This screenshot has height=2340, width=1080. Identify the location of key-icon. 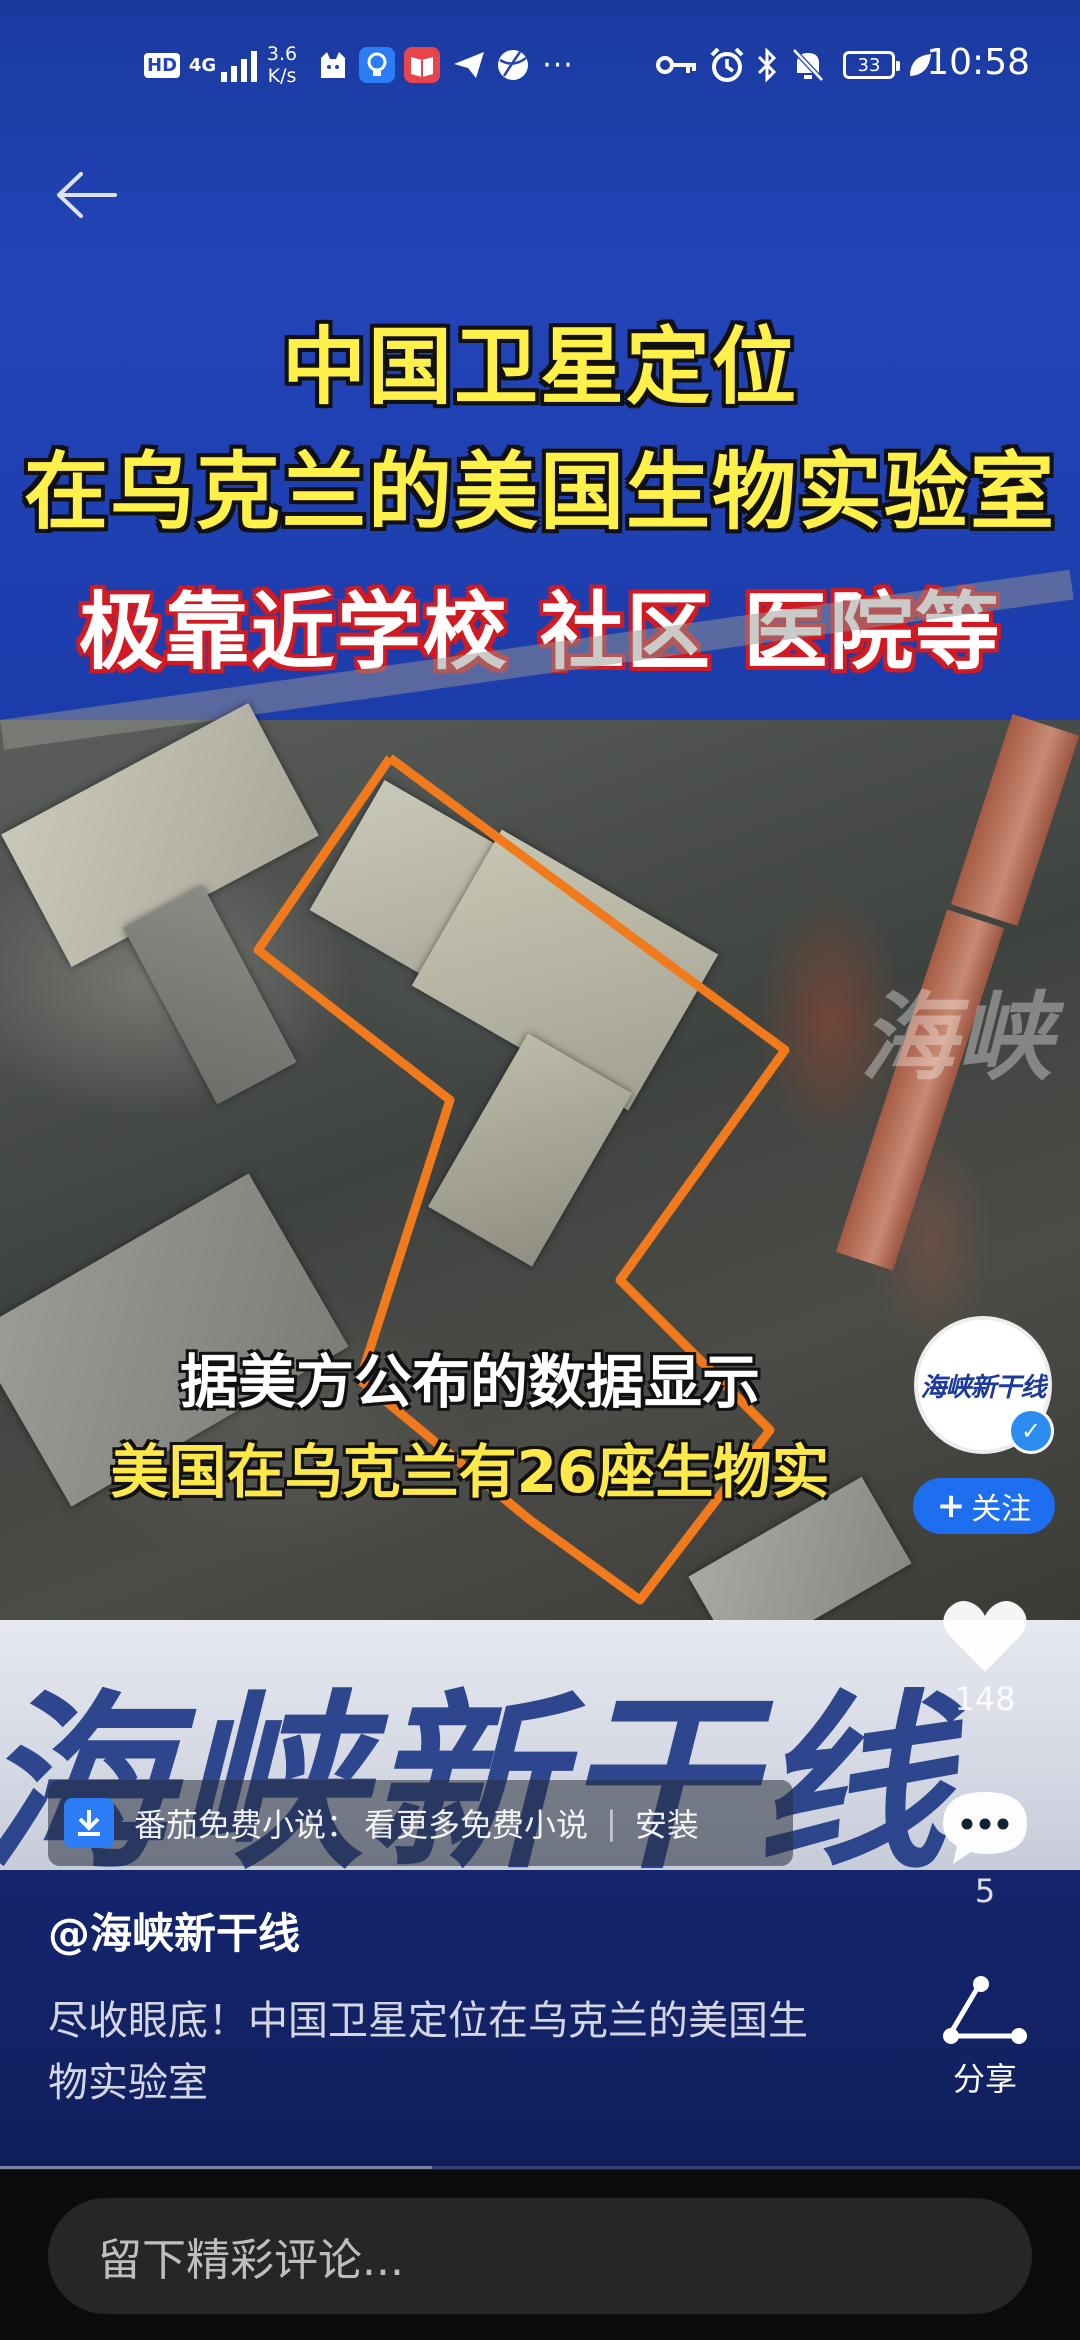
(677, 65).